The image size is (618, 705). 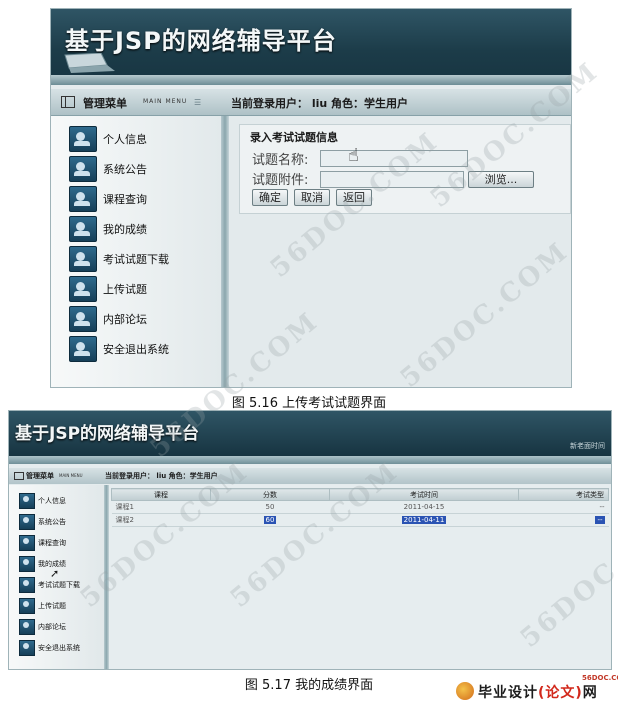 I want to click on exam-name-input, so click(x=394, y=158).